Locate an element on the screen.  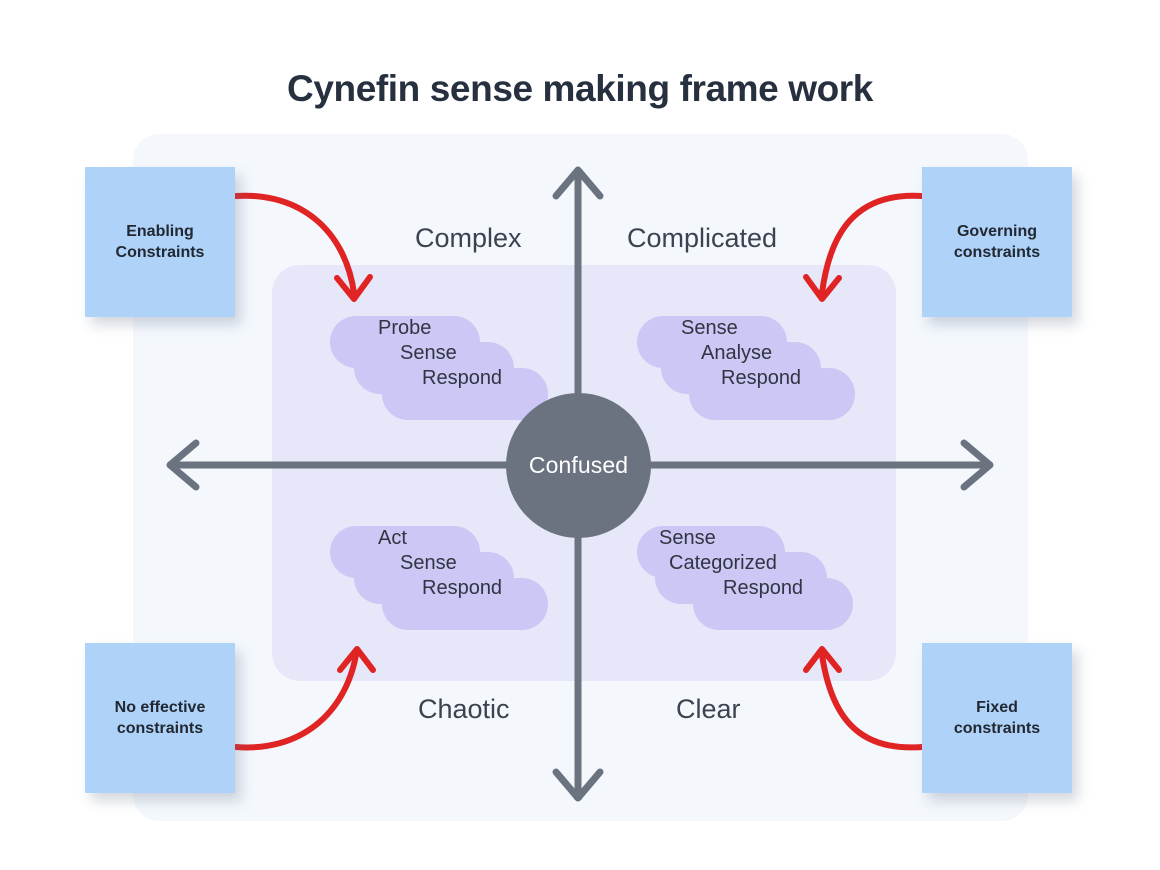
sticky-note-governing-constraints: Governing constraints is located at coordinates (997, 242).